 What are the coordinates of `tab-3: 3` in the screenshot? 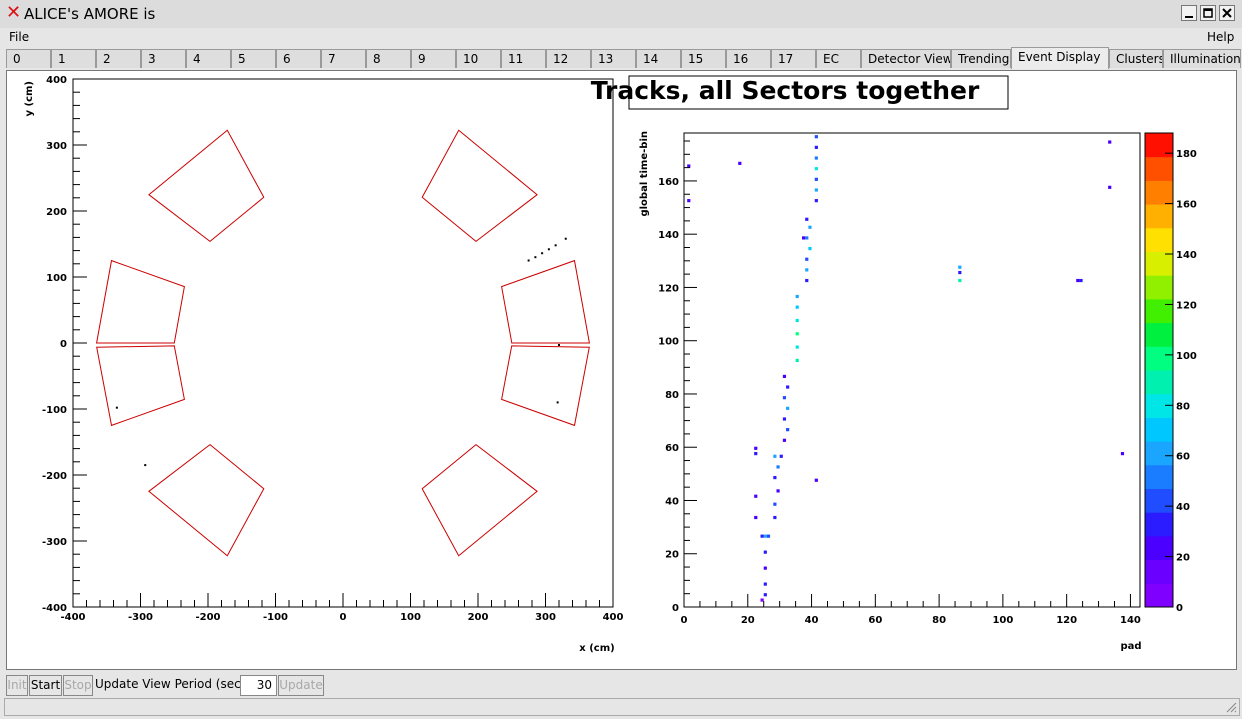 It's located at (163, 58).